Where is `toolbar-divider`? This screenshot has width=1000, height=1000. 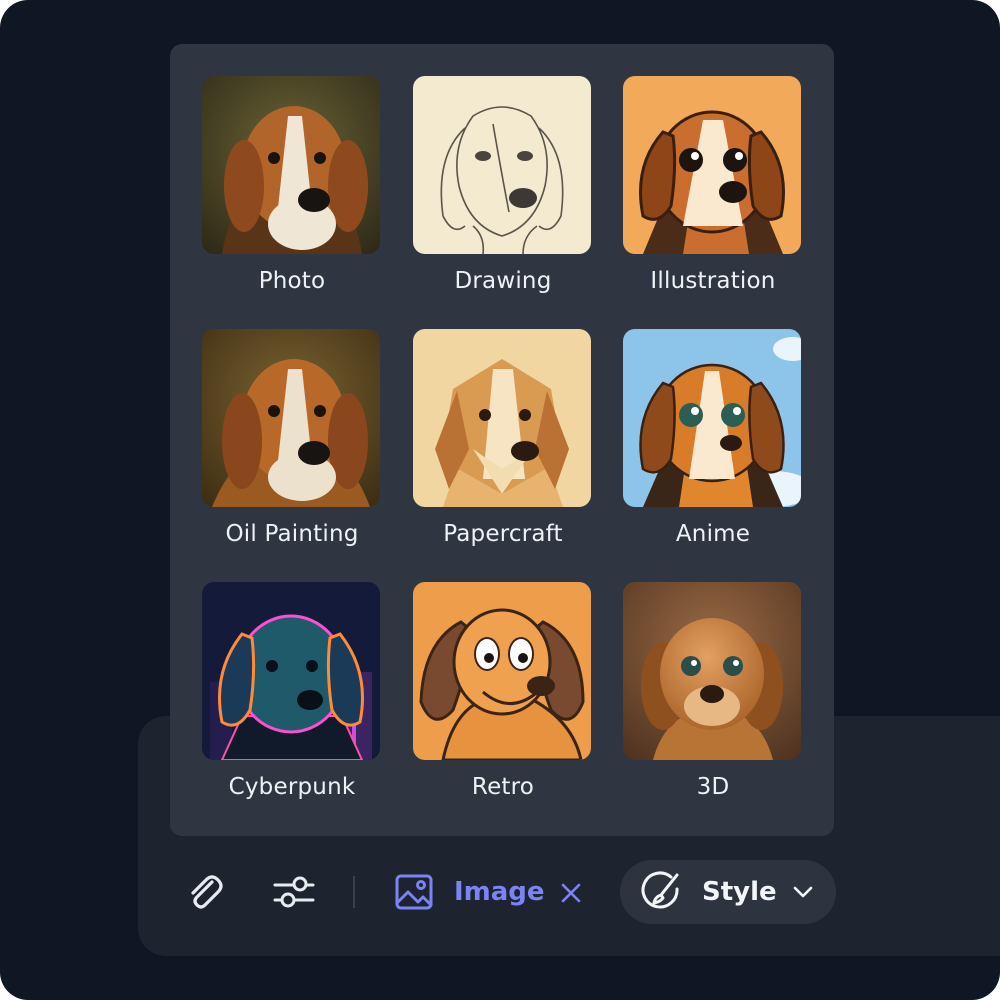 toolbar-divider is located at coordinates (354, 892).